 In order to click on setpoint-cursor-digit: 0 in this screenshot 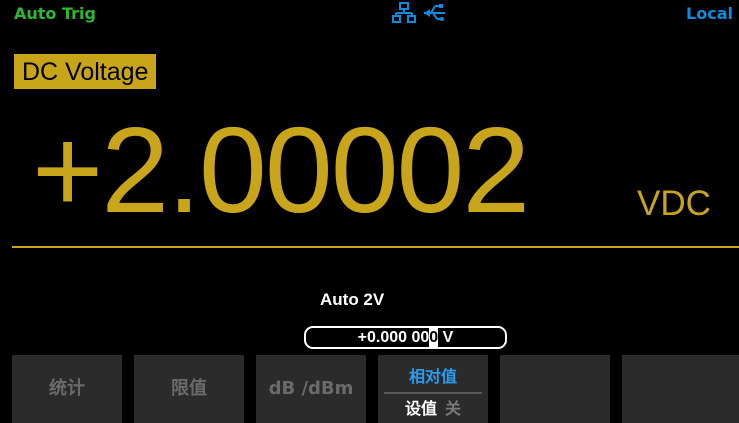, I will do `click(434, 337)`.